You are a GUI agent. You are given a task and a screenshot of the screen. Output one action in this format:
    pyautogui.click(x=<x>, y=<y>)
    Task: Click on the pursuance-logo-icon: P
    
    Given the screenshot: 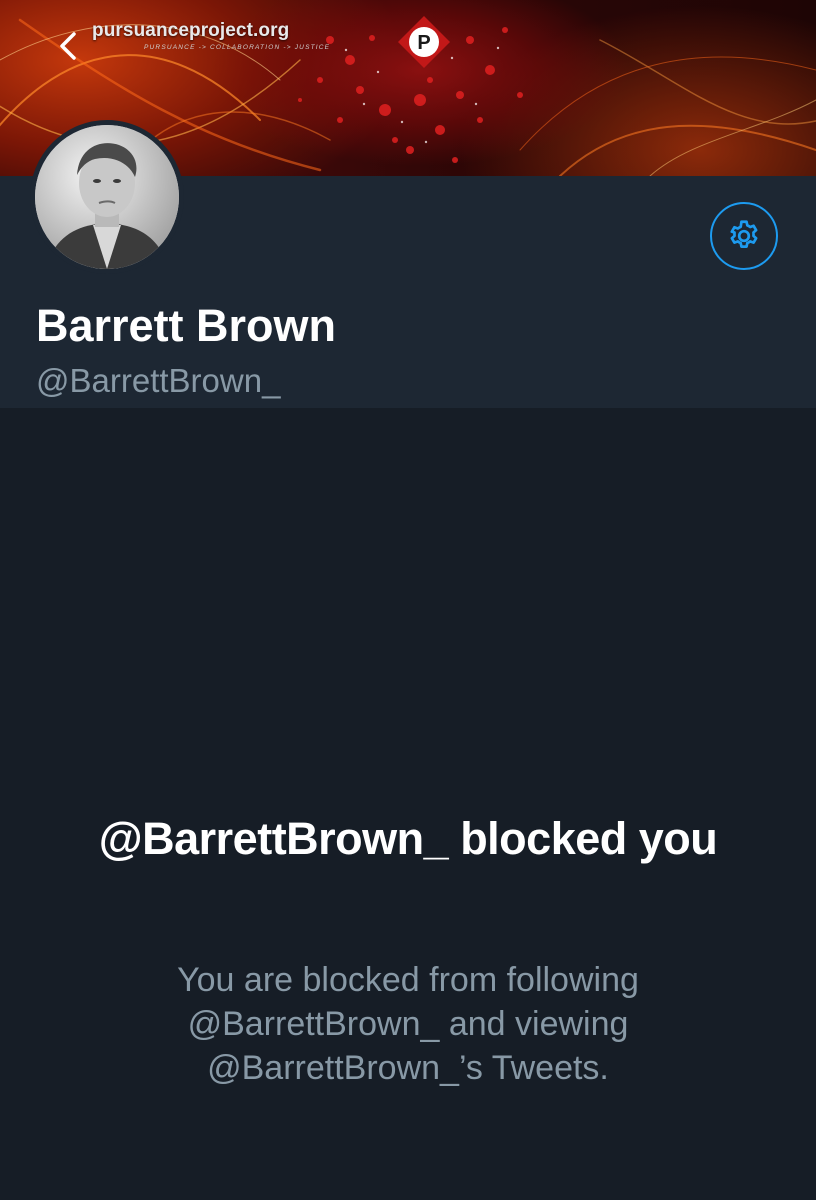 What is the action you would take?
    pyautogui.click(x=424, y=42)
    